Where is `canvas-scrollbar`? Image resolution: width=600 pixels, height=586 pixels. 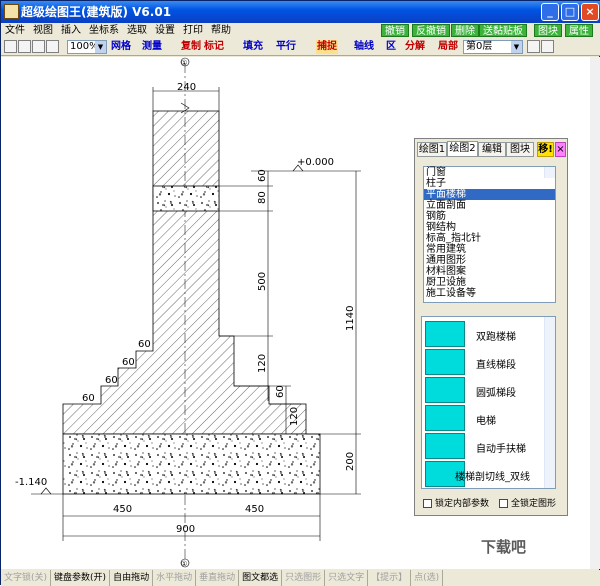 canvas-scrollbar is located at coordinates (595, 313).